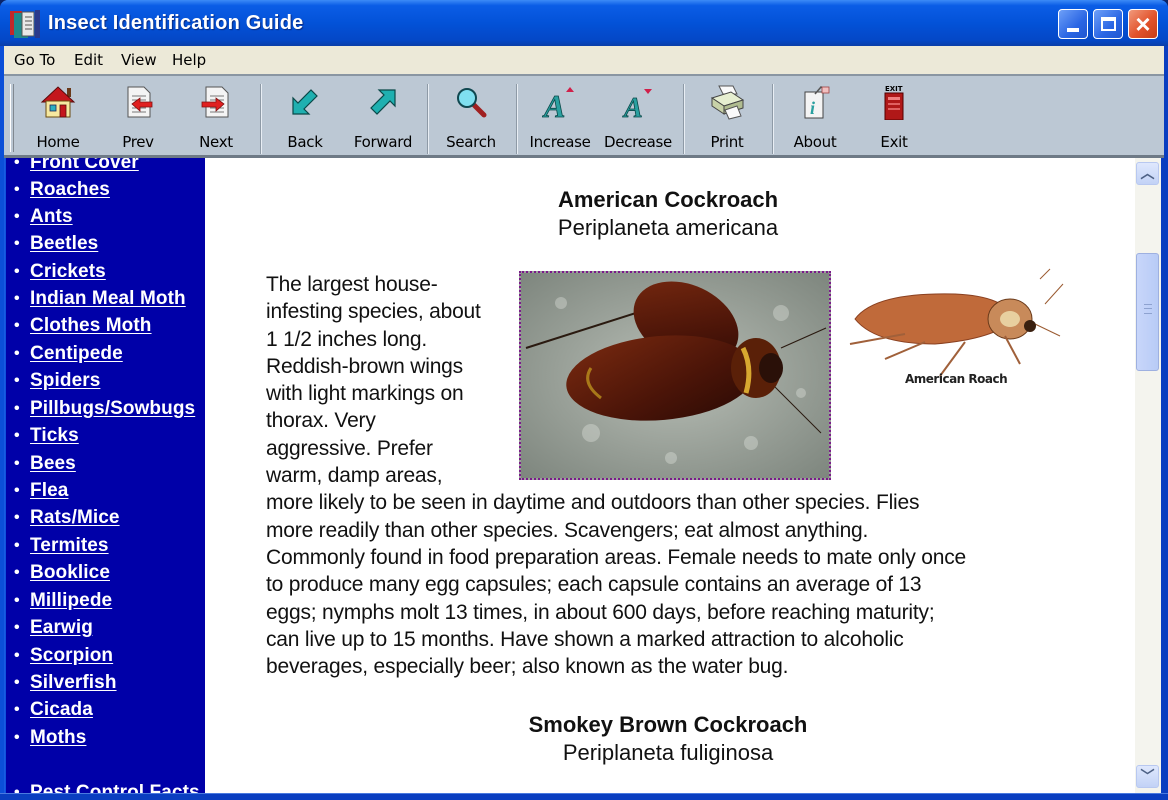 This screenshot has width=1168, height=800. What do you see at coordinates (115, 787) in the screenshot?
I see `nav-link: Pest Control Facts` at bounding box center [115, 787].